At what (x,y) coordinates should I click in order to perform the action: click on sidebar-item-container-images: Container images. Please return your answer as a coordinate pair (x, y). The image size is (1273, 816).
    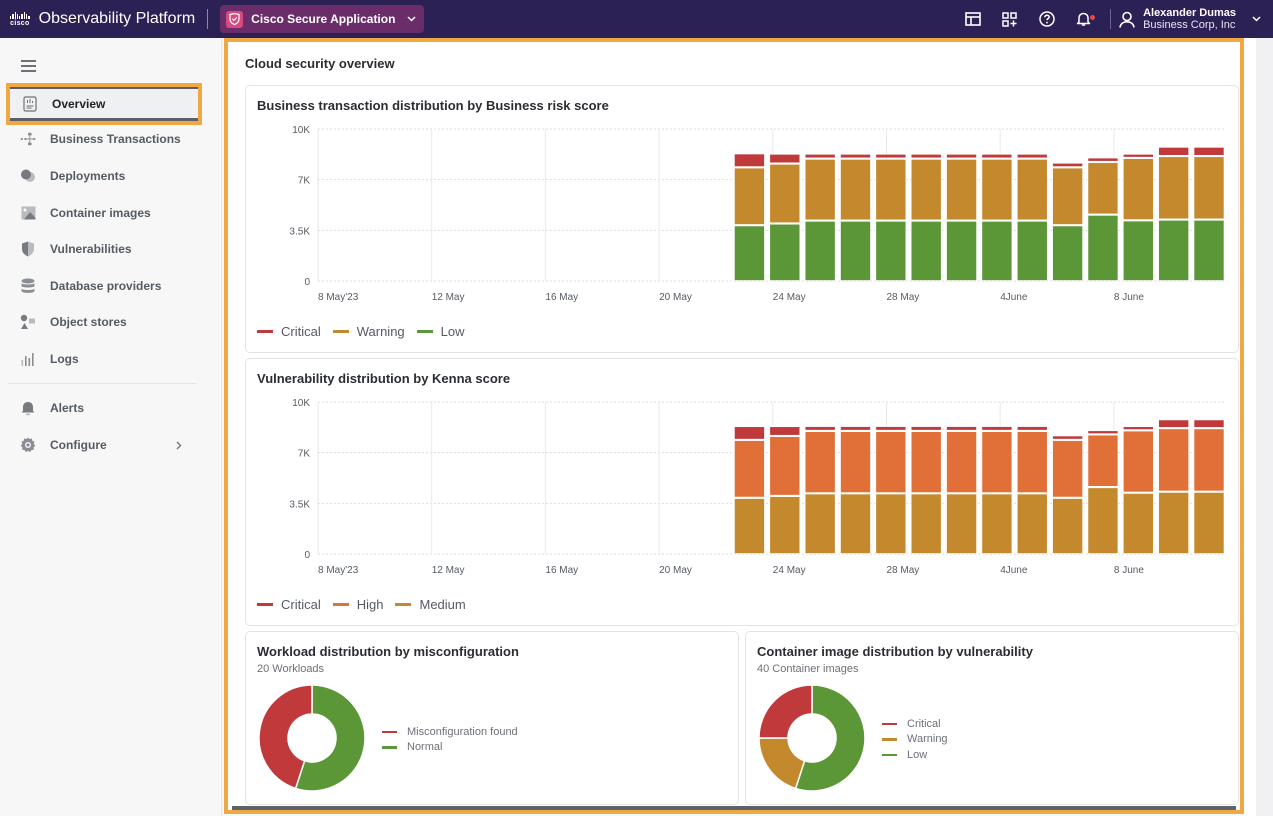
    Looking at the image, I should click on (105, 213).